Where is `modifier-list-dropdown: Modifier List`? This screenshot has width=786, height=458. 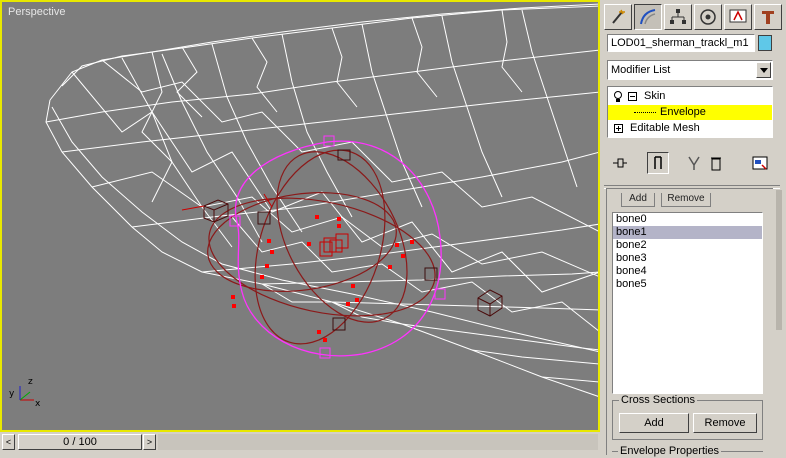 modifier-list-dropdown: Modifier List is located at coordinates (690, 70).